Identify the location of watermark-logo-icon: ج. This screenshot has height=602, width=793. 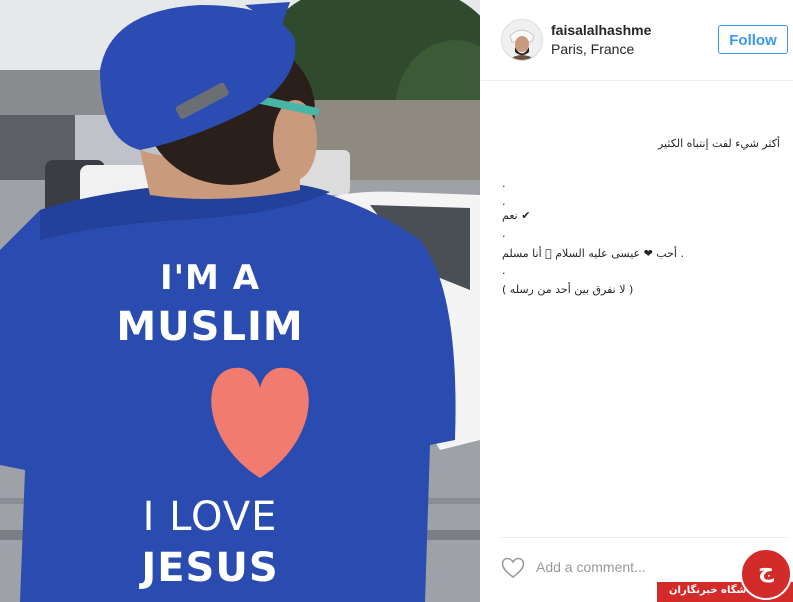
(766, 574).